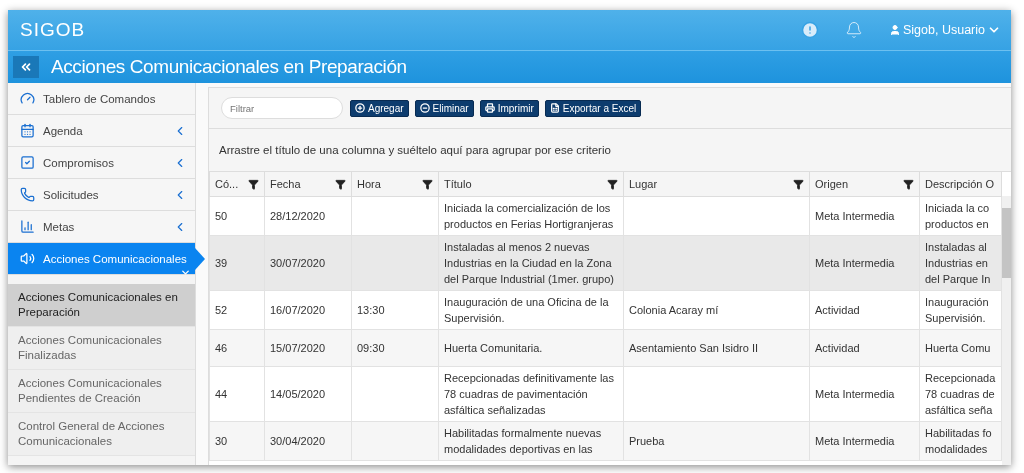  I want to click on calendar-icon, so click(27, 130).